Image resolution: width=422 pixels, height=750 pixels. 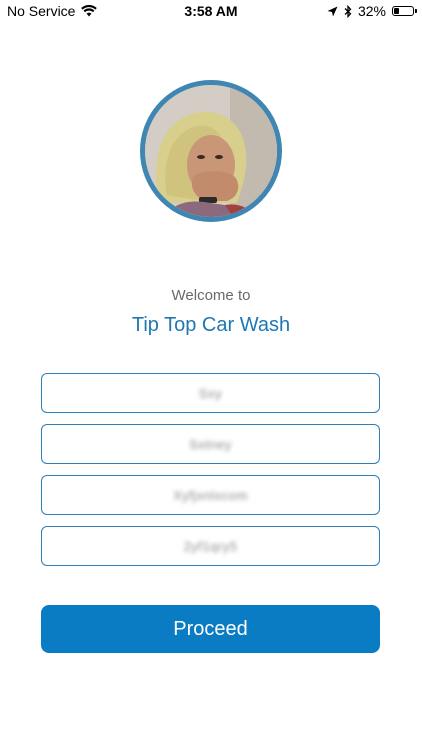 I want to click on avatar-photo, so click(x=211, y=151).